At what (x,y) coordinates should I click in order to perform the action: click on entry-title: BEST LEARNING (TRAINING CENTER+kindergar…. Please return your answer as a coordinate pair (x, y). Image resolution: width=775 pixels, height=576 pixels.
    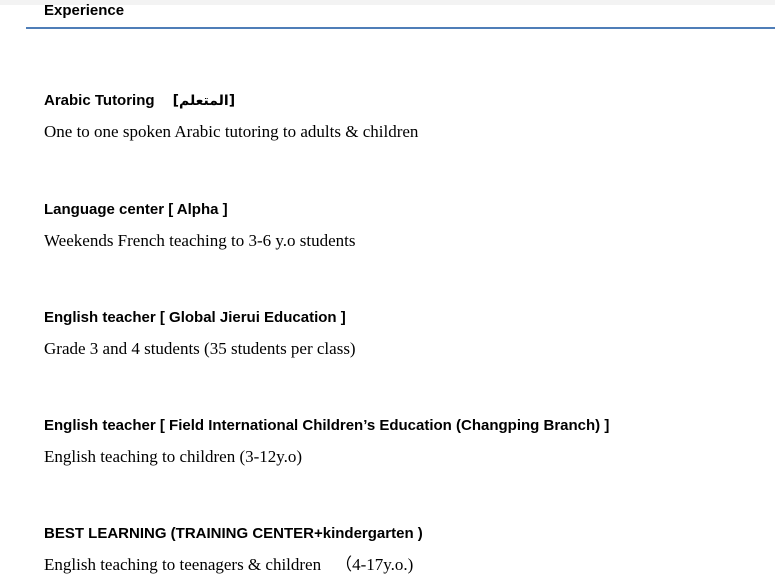
    Looking at the image, I should click on (233, 533).